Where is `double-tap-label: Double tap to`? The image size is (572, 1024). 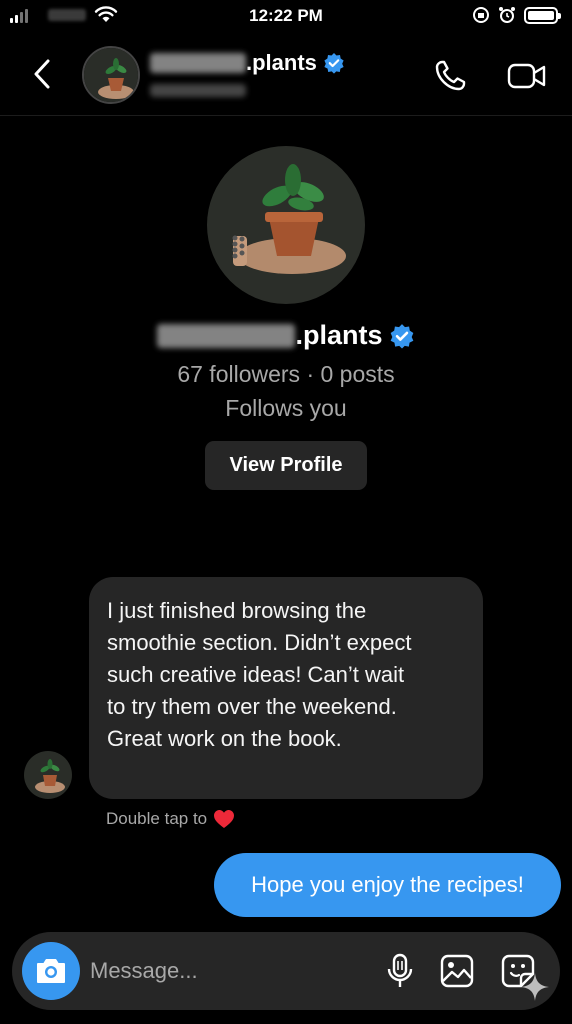
double-tap-label: Double tap to is located at coordinates (157, 818).